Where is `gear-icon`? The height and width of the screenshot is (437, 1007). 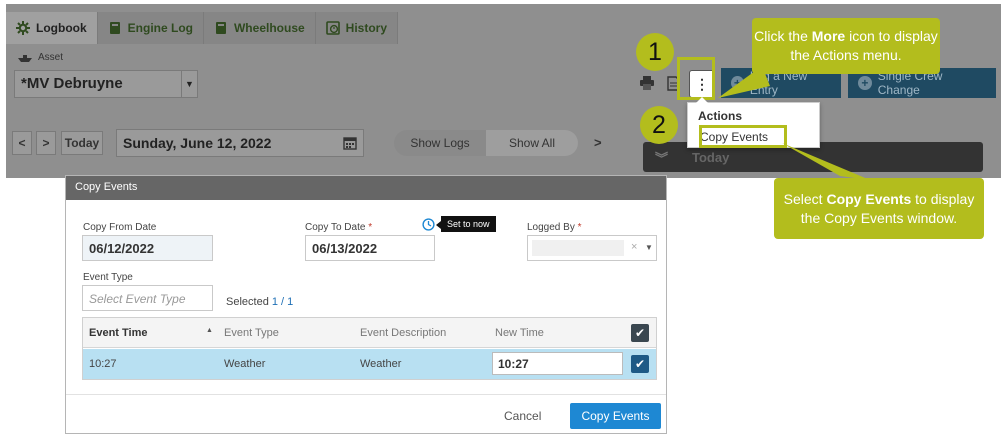
gear-icon is located at coordinates (23, 28).